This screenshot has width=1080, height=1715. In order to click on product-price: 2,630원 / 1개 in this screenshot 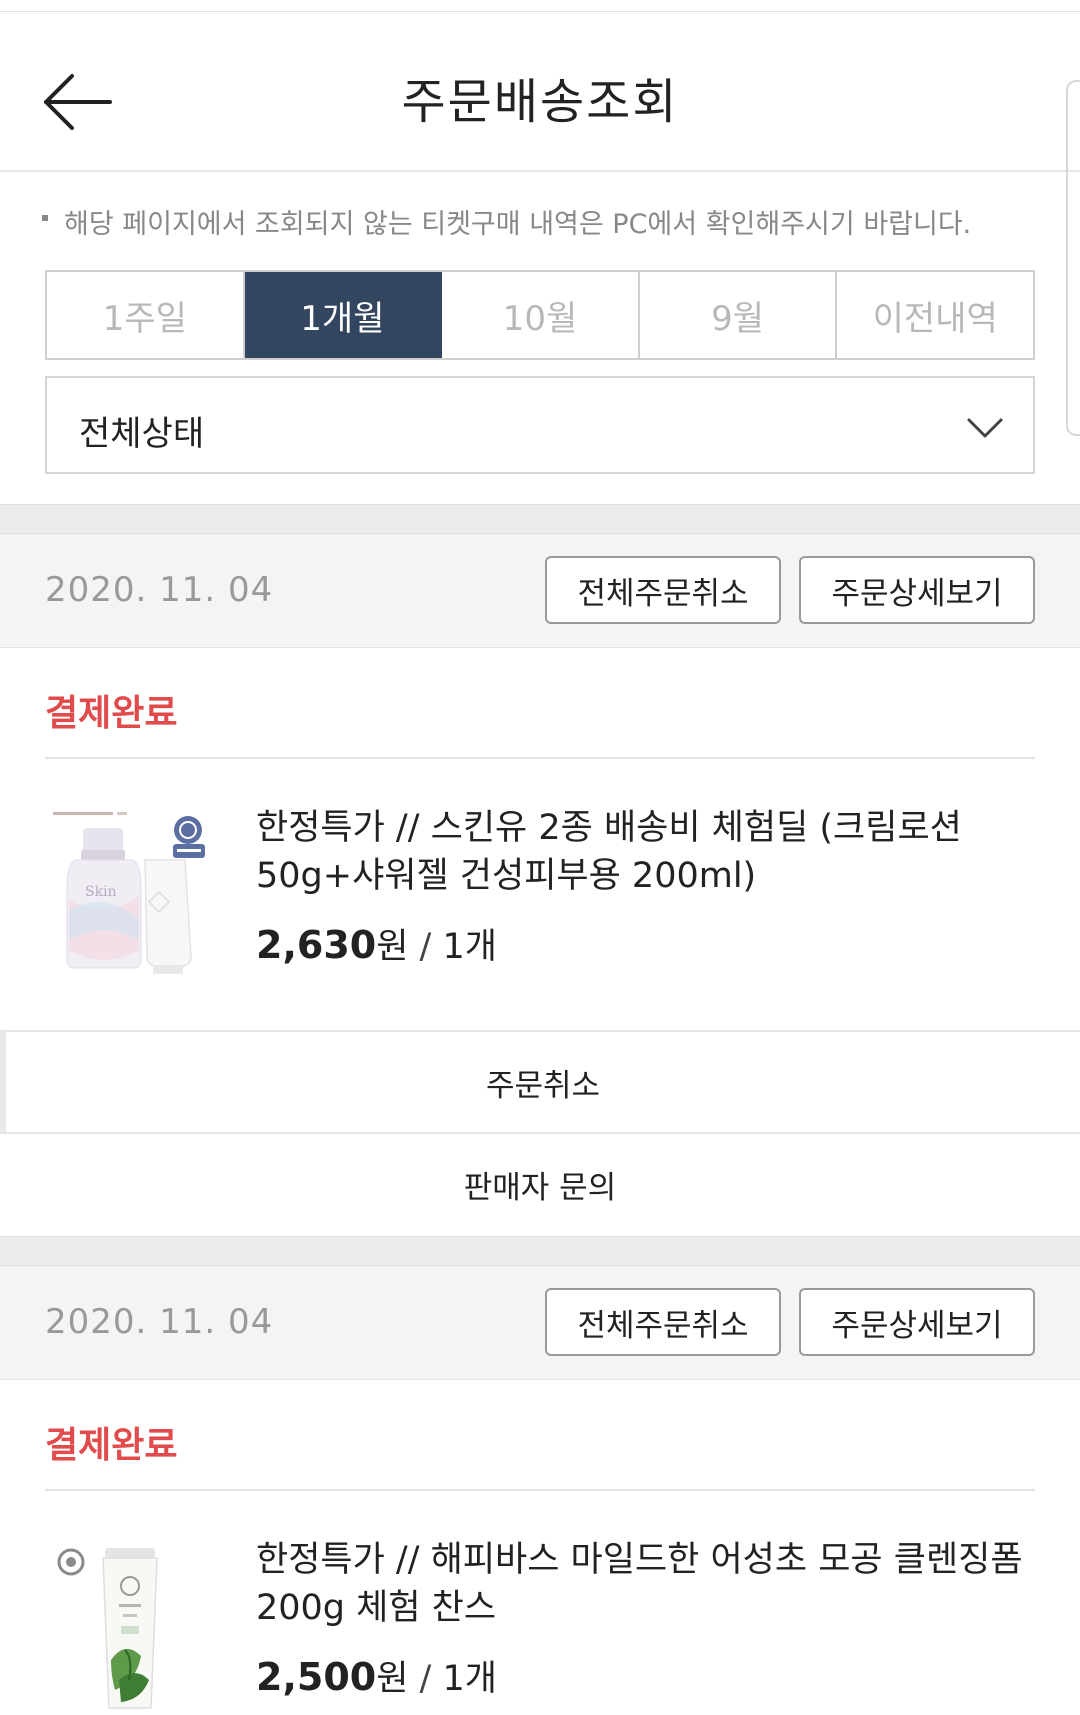, I will do `click(376, 943)`.